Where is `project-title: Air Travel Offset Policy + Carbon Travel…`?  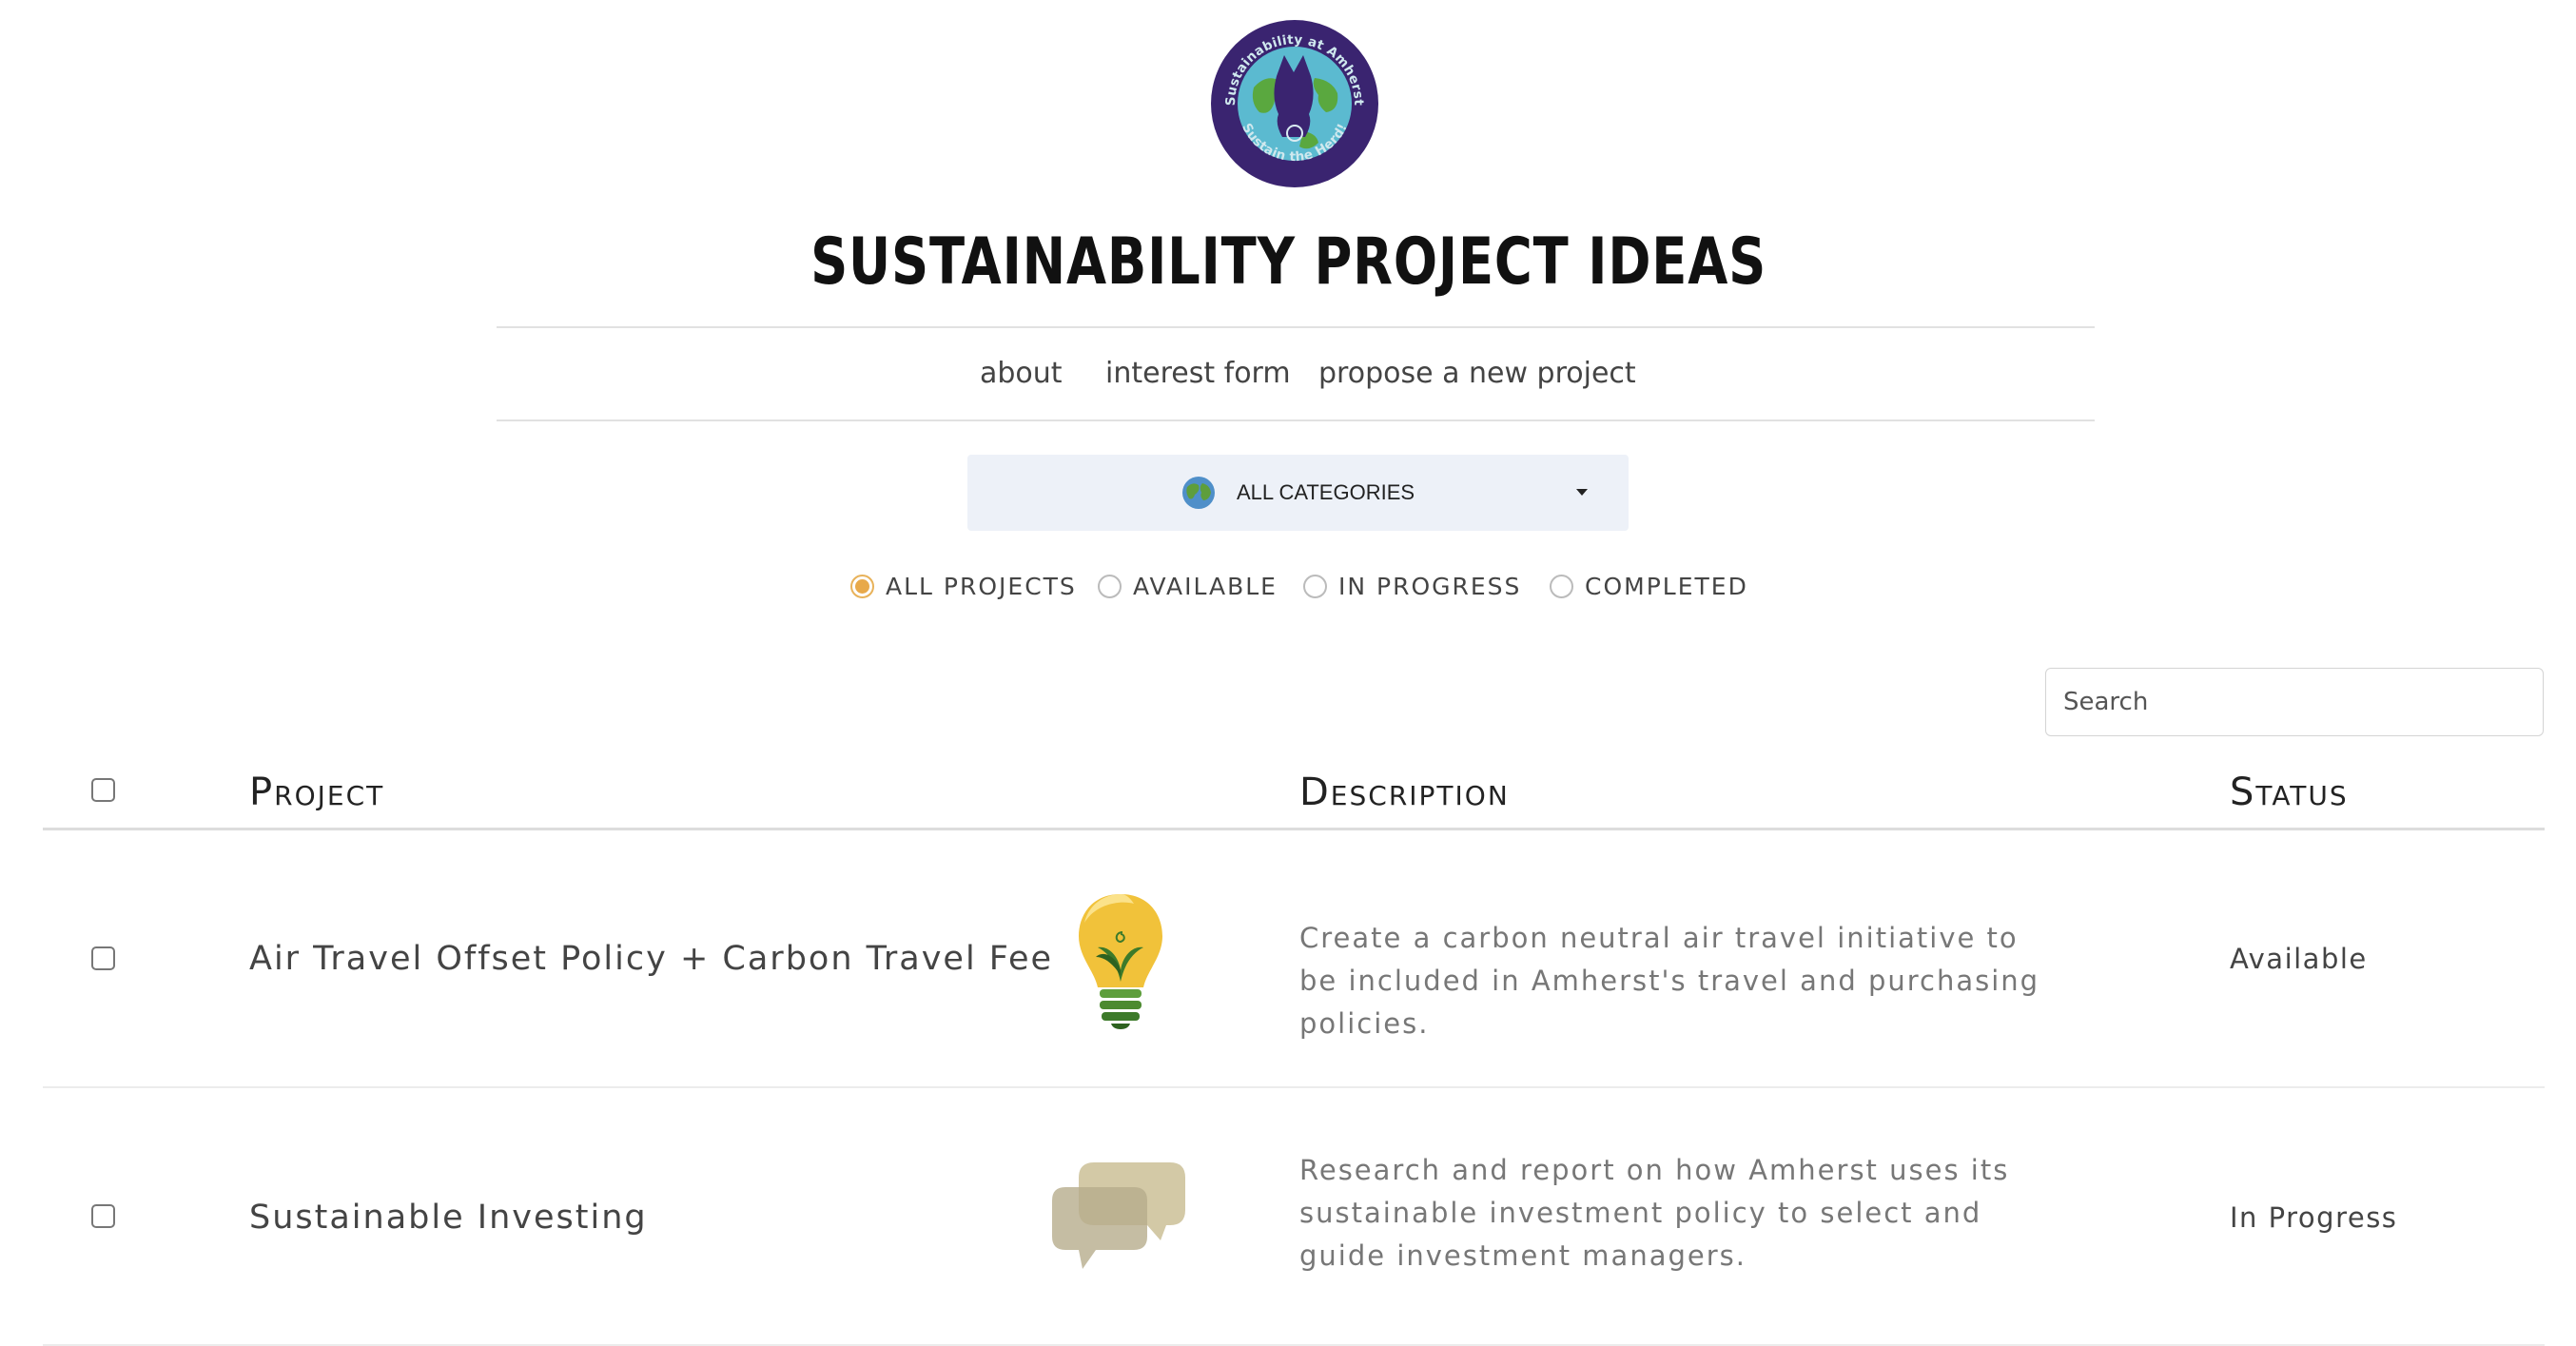
project-title: Air Travel Offset Policy + Carbon Travel… is located at coordinates (651, 959).